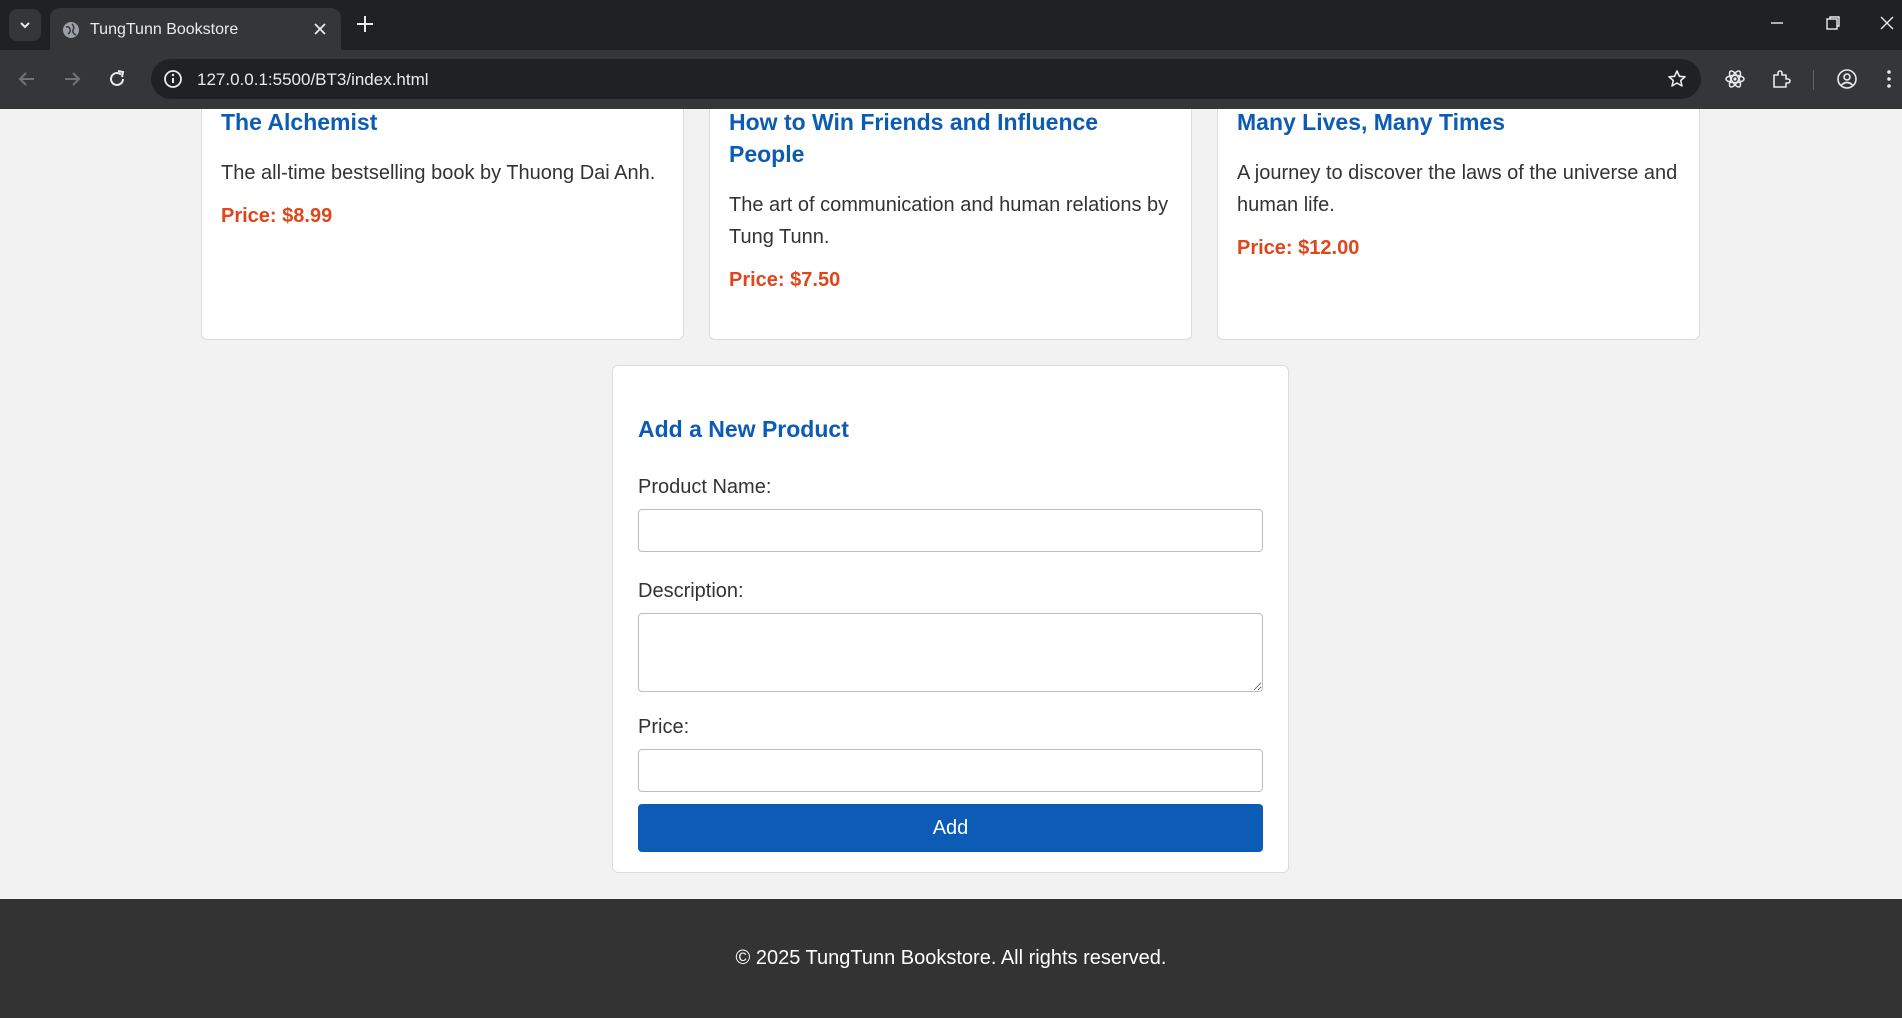 This screenshot has height=1018, width=1902. I want to click on product-price: Price: $12.00, so click(1298, 248).